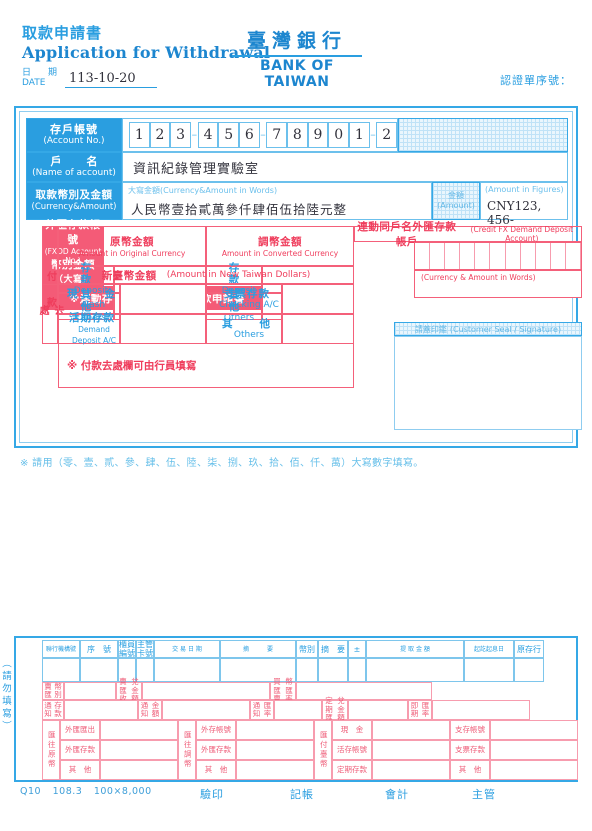  What do you see at coordinates (101, 710) in the screenshot?
I see `auth-notice-deposit-input` at bounding box center [101, 710].